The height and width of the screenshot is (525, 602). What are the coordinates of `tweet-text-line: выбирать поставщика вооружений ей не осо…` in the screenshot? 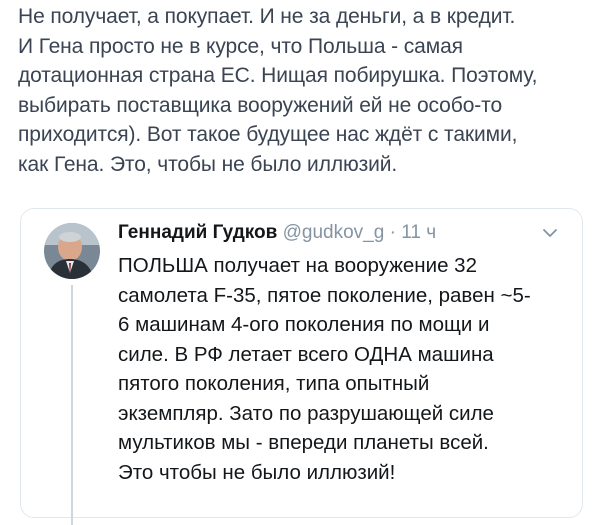 It's located at (260, 105).